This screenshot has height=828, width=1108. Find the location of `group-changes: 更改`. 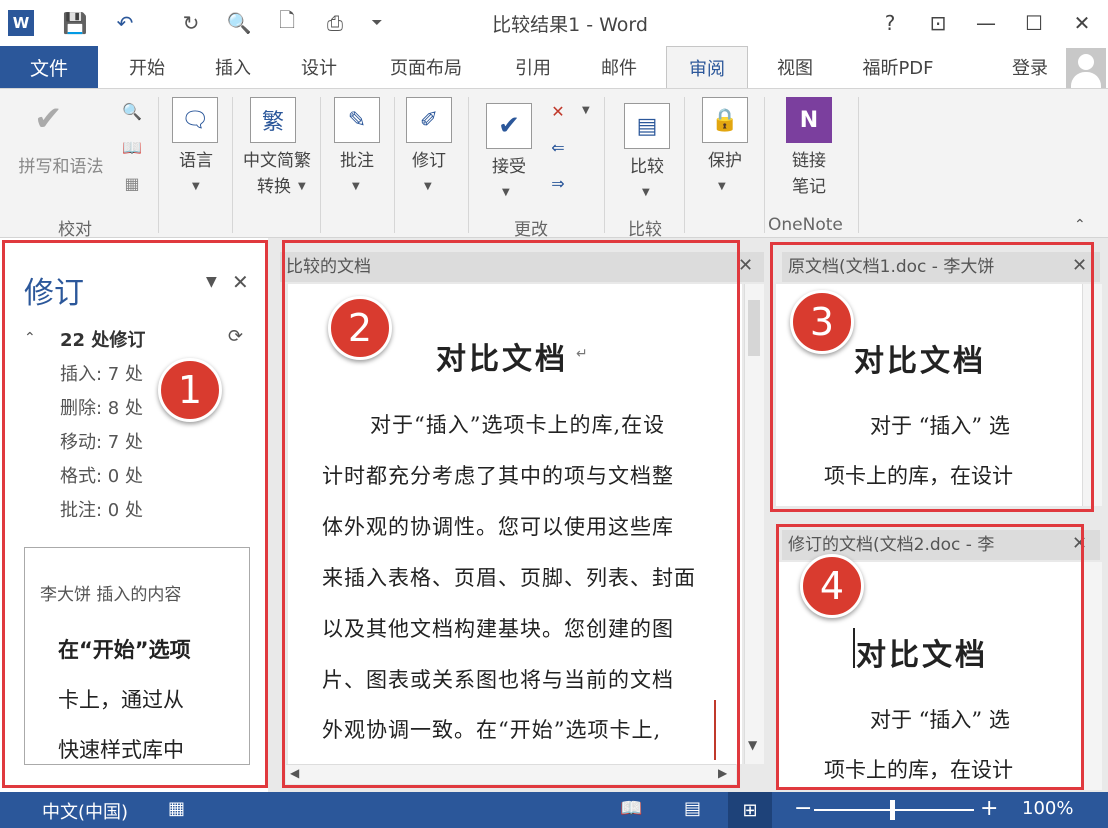

group-changes: 更改 is located at coordinates (531, 230).